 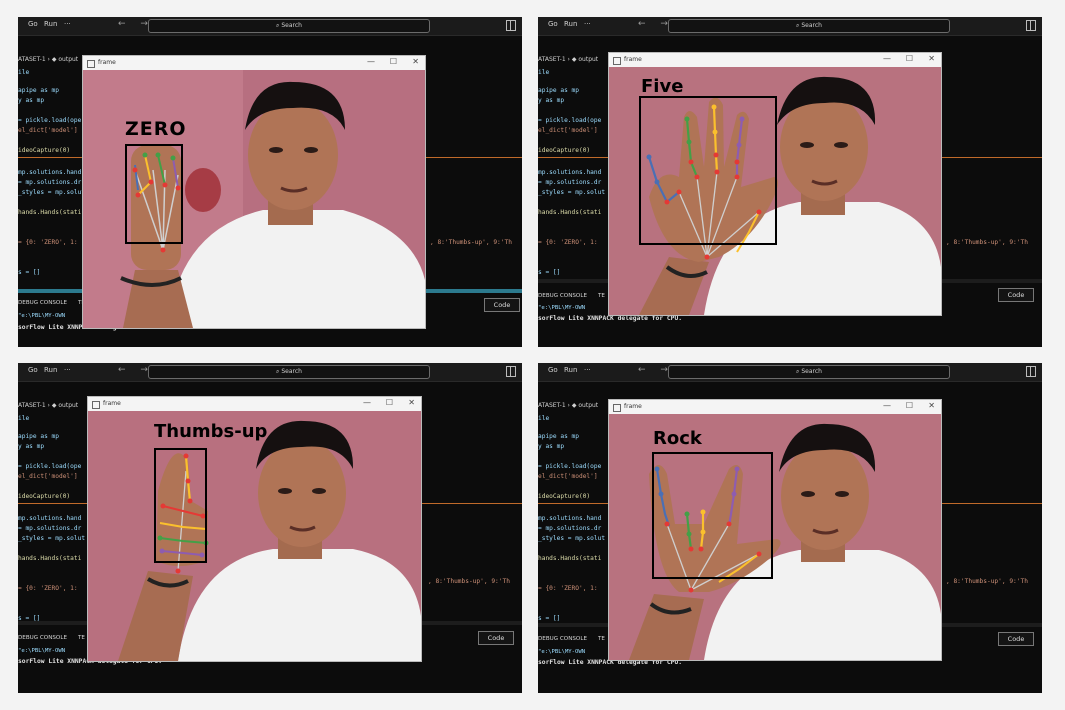 I want to click on code-line: el_dict['model'], so click(x=48, y=476).